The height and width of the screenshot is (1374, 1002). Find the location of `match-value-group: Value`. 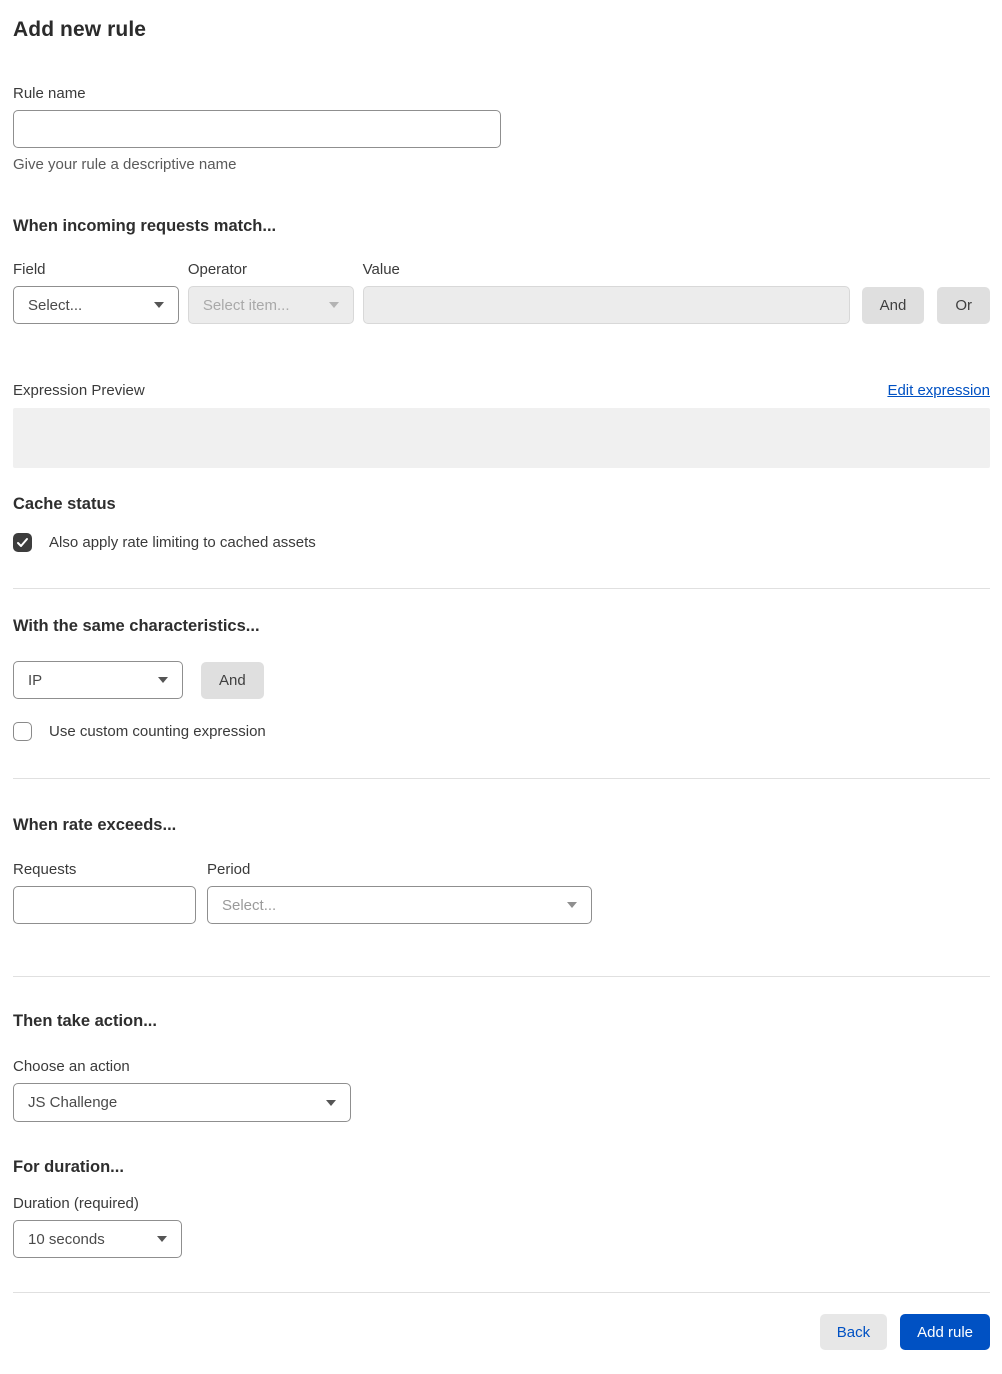

match-value-group: Value is located at coordinates (606, 292).